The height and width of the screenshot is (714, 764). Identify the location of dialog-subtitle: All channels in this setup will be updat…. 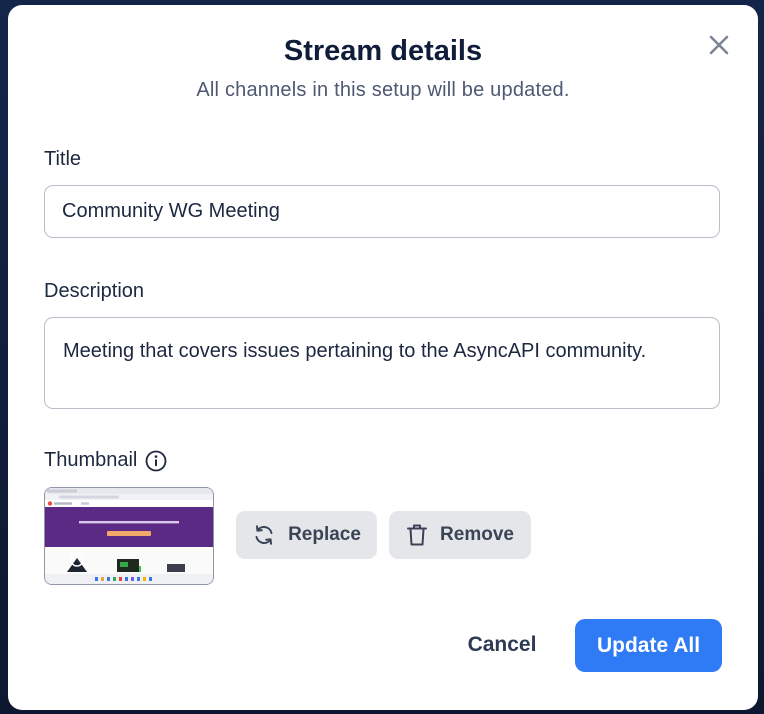
(383, 90).